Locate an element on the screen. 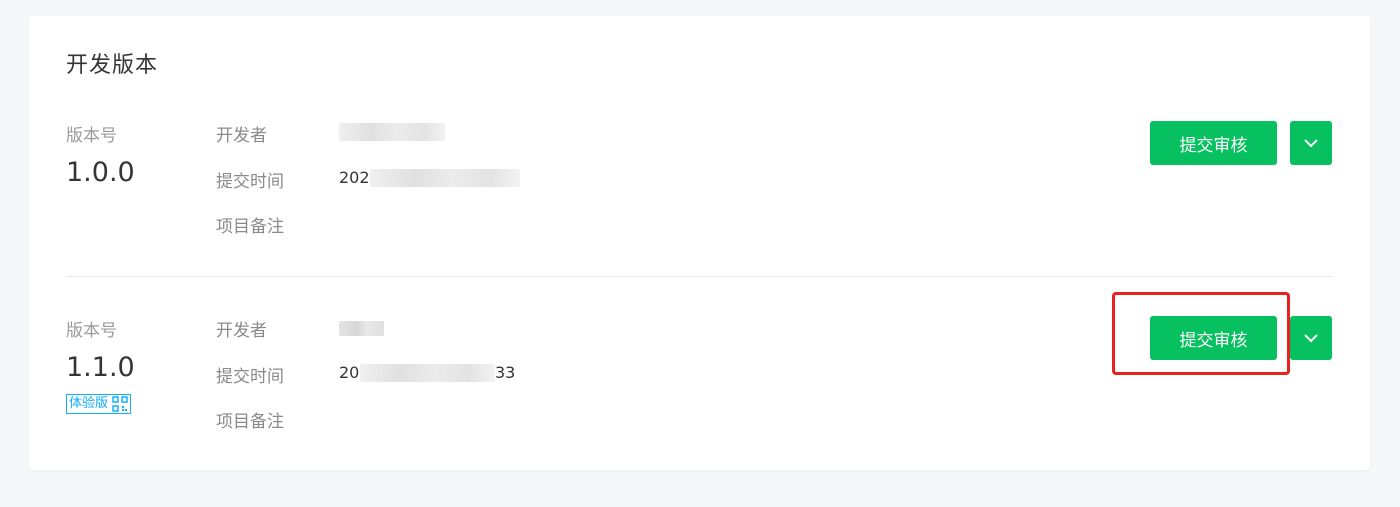 This screenshot has width=1400, height=507. submit-time-value: 20 is located at coordinates (349, 372).